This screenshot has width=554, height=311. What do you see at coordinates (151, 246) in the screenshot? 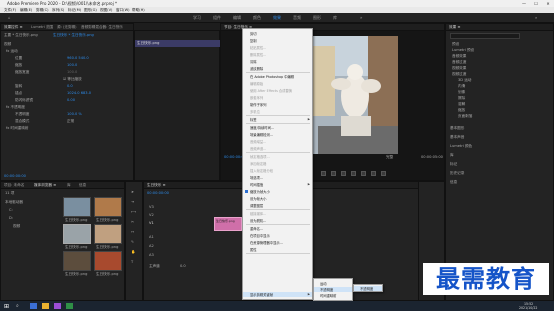
I see `track-label: A2` at bounding box center [151, 246].